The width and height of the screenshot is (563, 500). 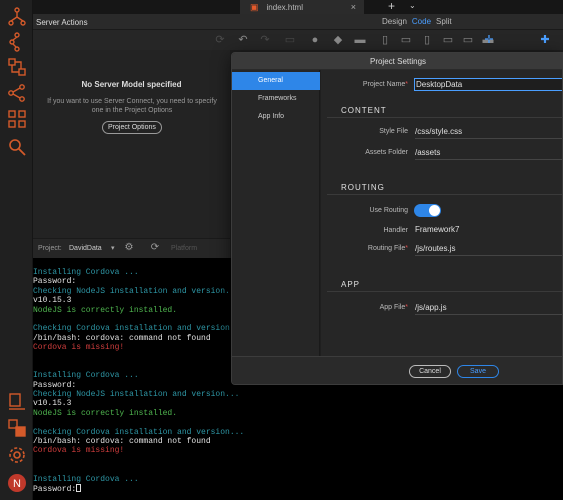 What do you see at coordinates (265, 40) in the screenshot?
I see `redo-icon: ↷` at bounding box center [265, 40].